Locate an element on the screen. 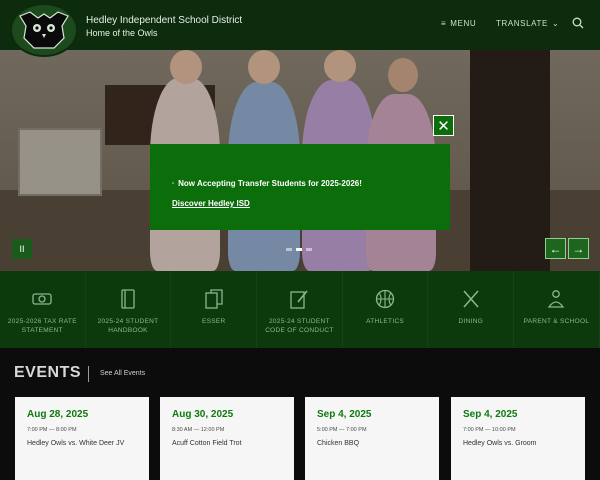 Image resolution: width=600 pixels, height=480 pixels. hamburger-icon: ≡ is located at coordinates (444, 23).